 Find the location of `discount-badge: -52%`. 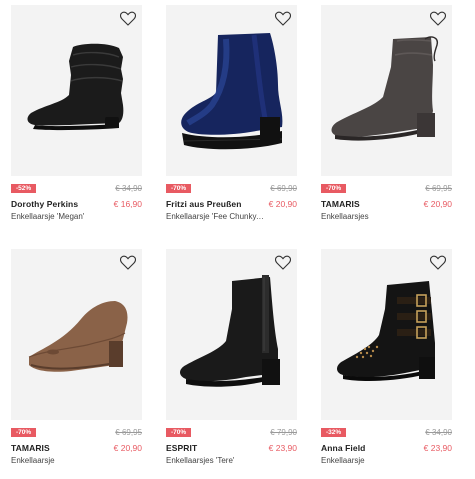

discount-badge: -52% is located at coordinates (24, 188).